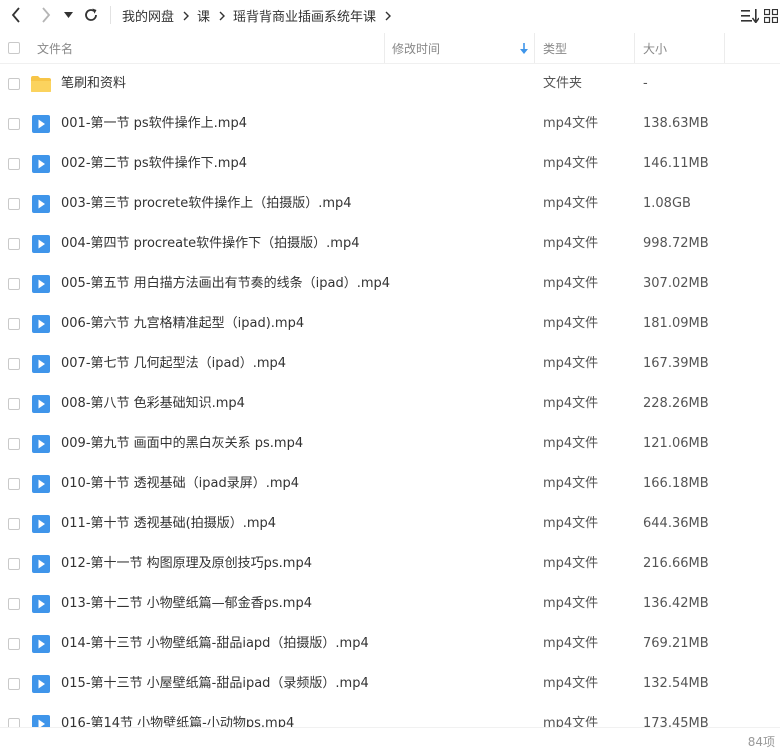  I want to click on column-modified: 修改时间, so click(416, 48).